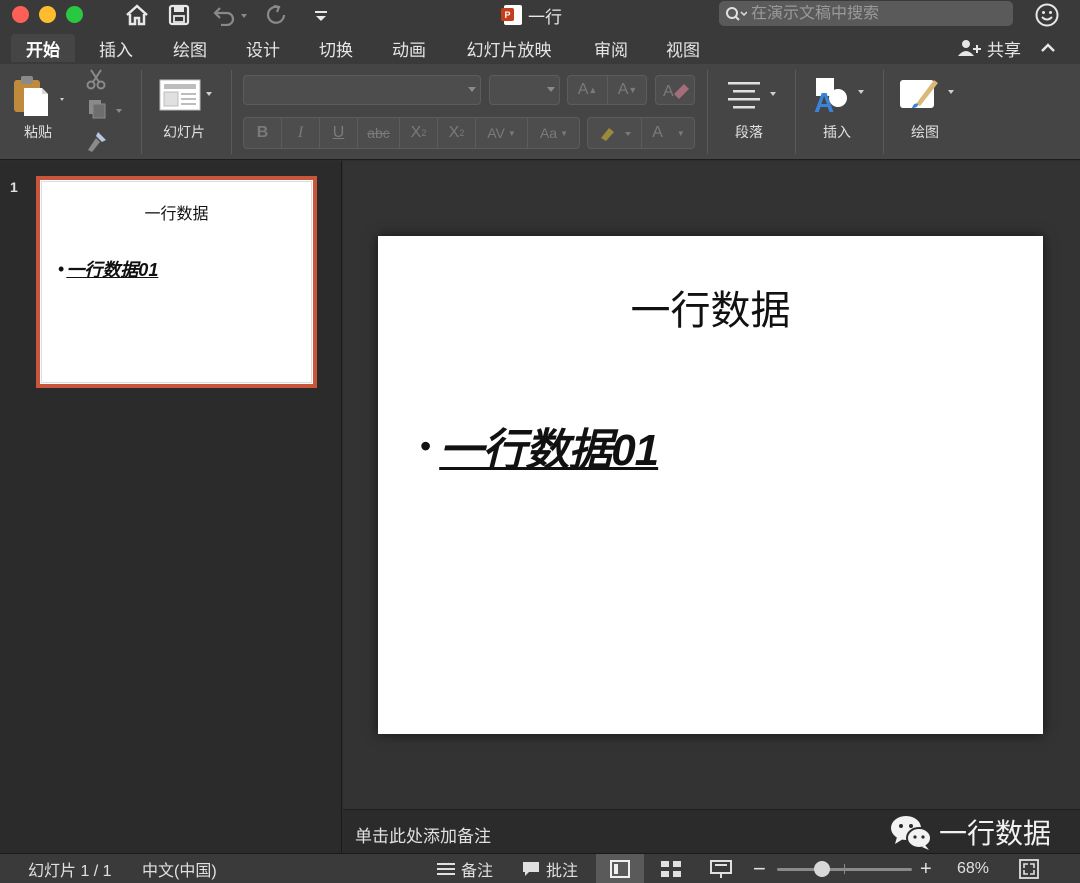  What do you see at coordinates (668, 133) in the screenshot?
I see `font-color-button: A ▼` at bounding box center [668, 133].